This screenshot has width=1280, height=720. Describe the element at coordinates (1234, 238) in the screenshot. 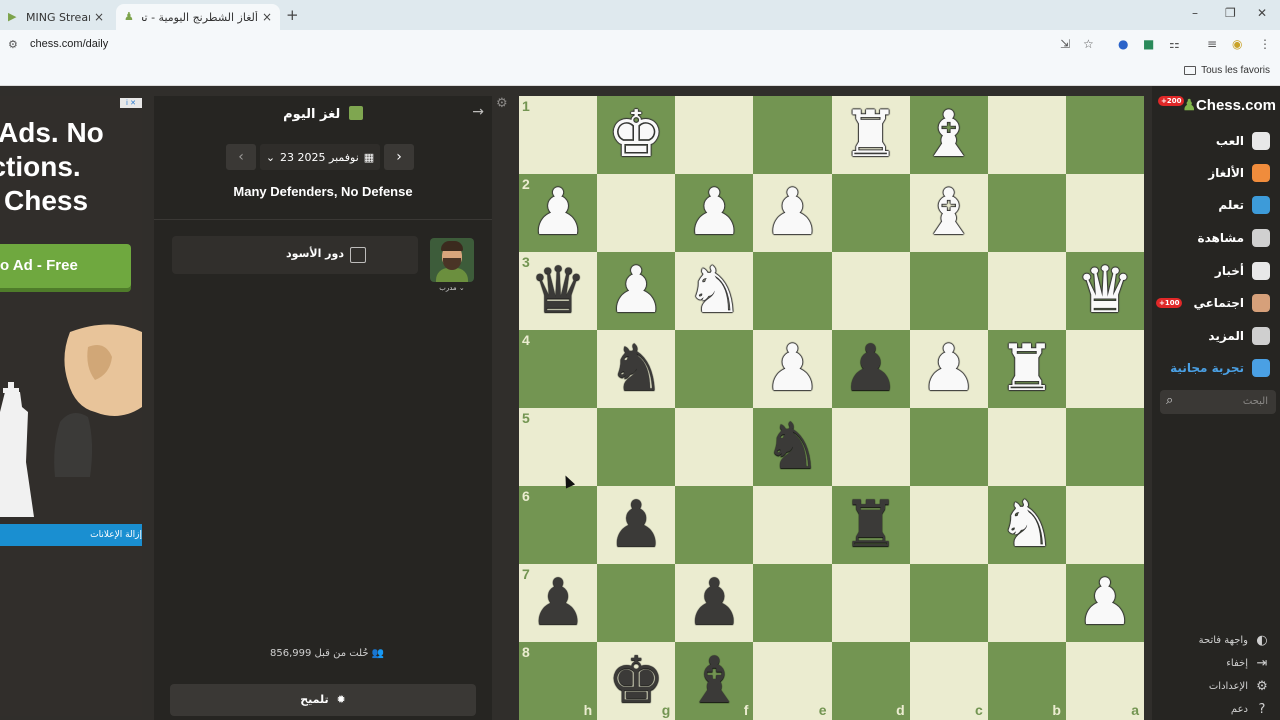

I see `nav-item-watch: مشاهدة` at that location.